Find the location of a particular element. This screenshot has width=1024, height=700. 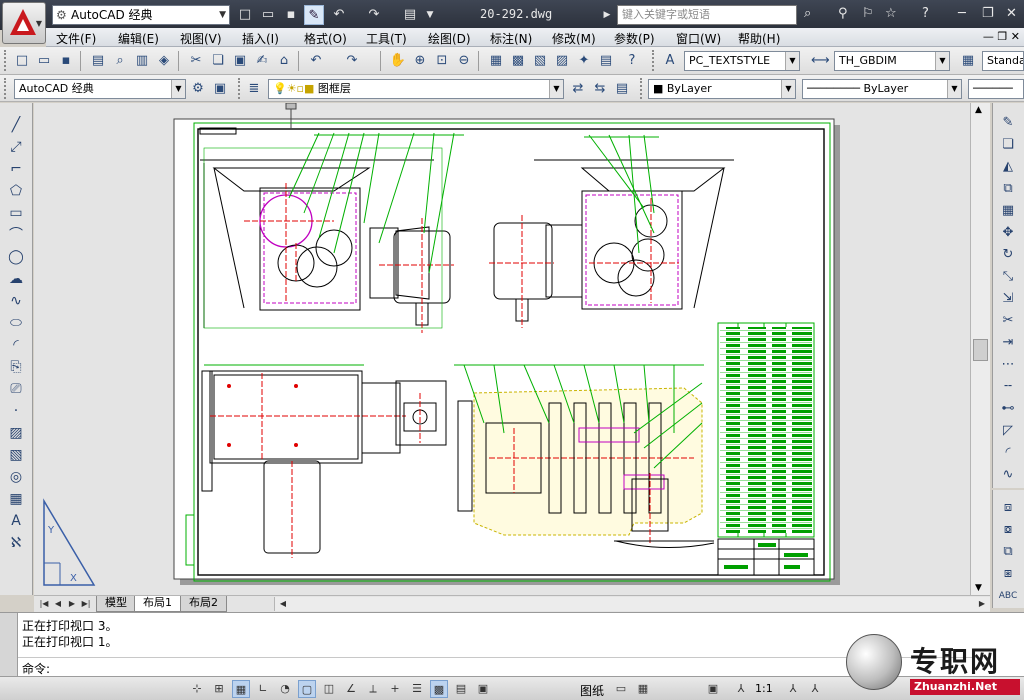

layer-states-icon: ▤ is located at coordinates (622, 89).